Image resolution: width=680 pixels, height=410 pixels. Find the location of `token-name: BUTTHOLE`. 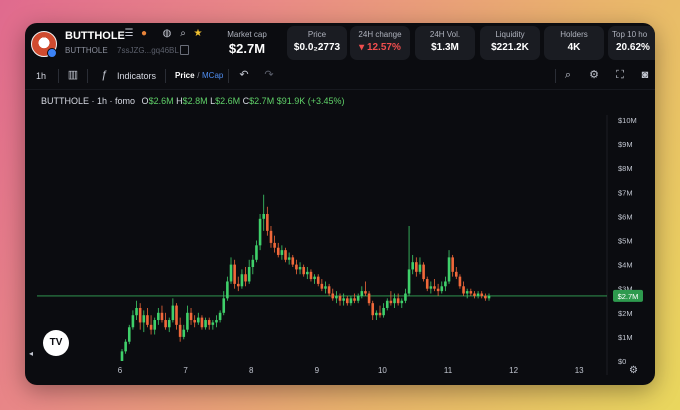

token-name: BUTTHOLE is located at coordinates (95, 36).